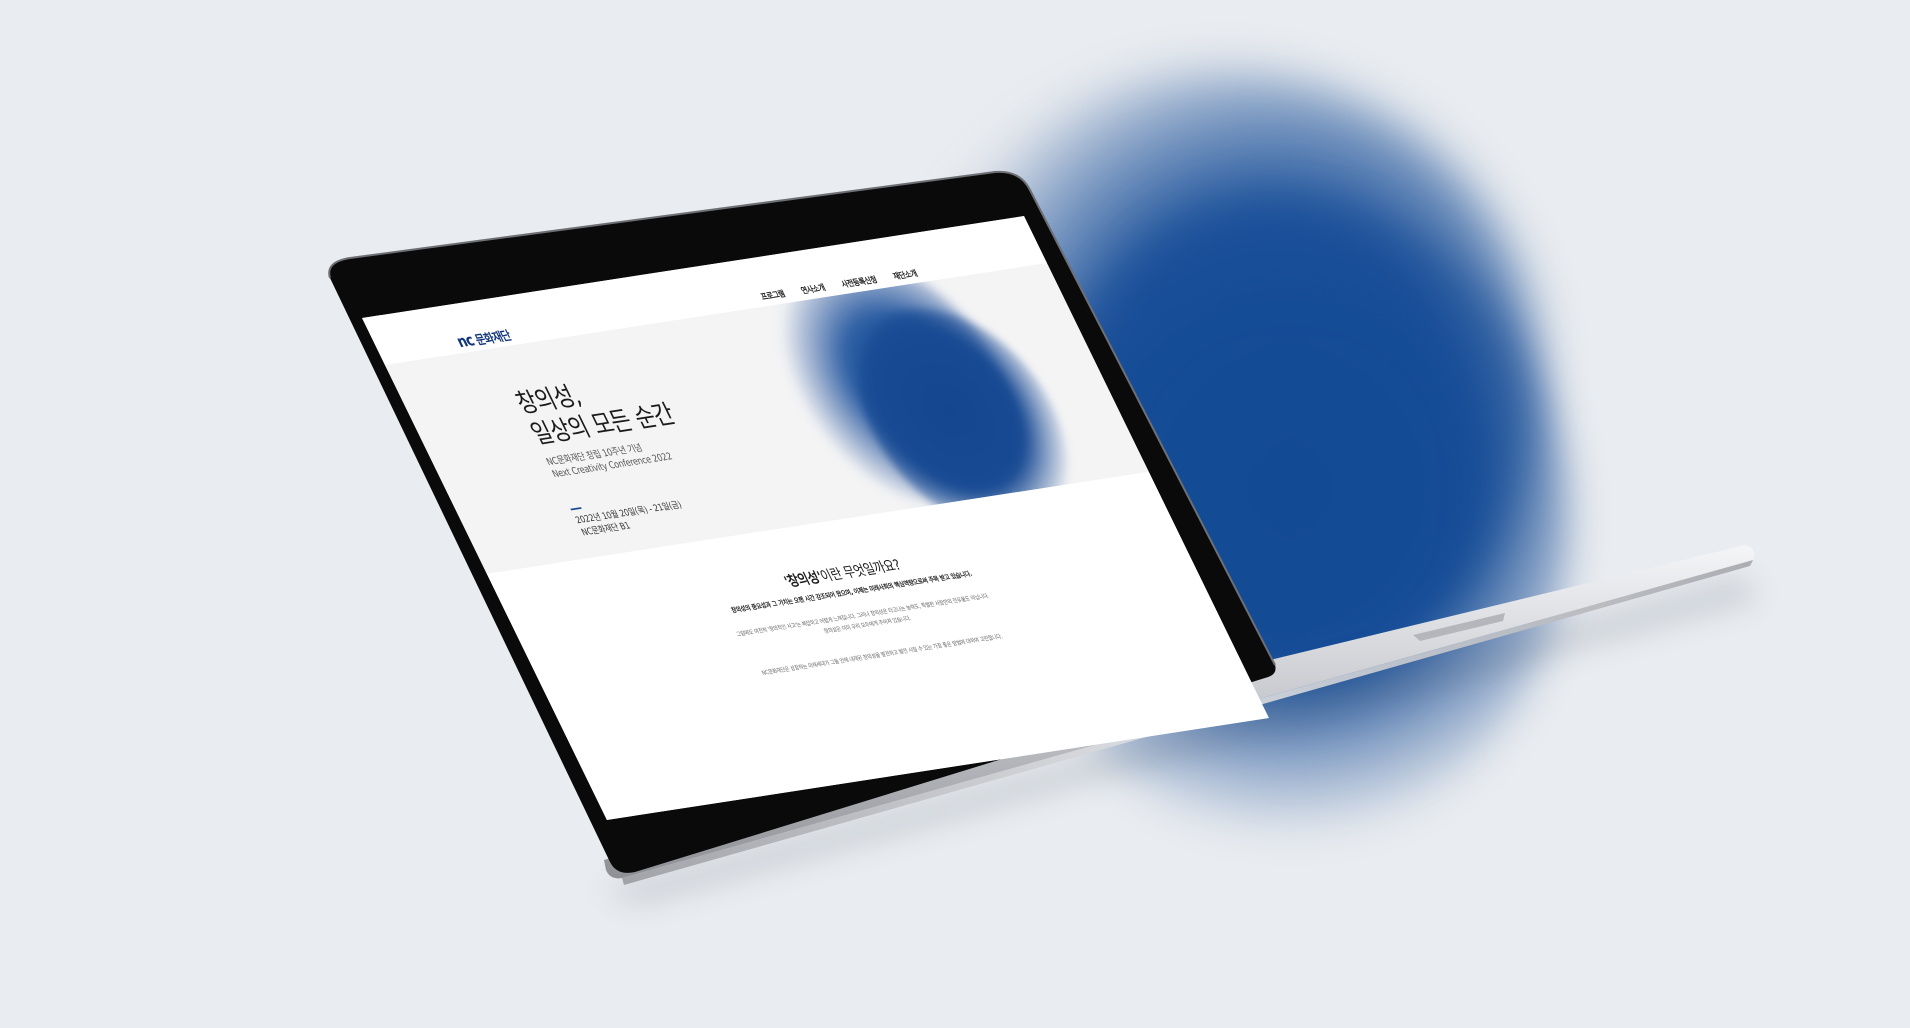 Image resolution: width=1910 pixels, height=1028 pixels. What do you see at coordinates (576, 509) in the screenshot?
I see `hero-accent-bar` at bounding box center [576, 509].